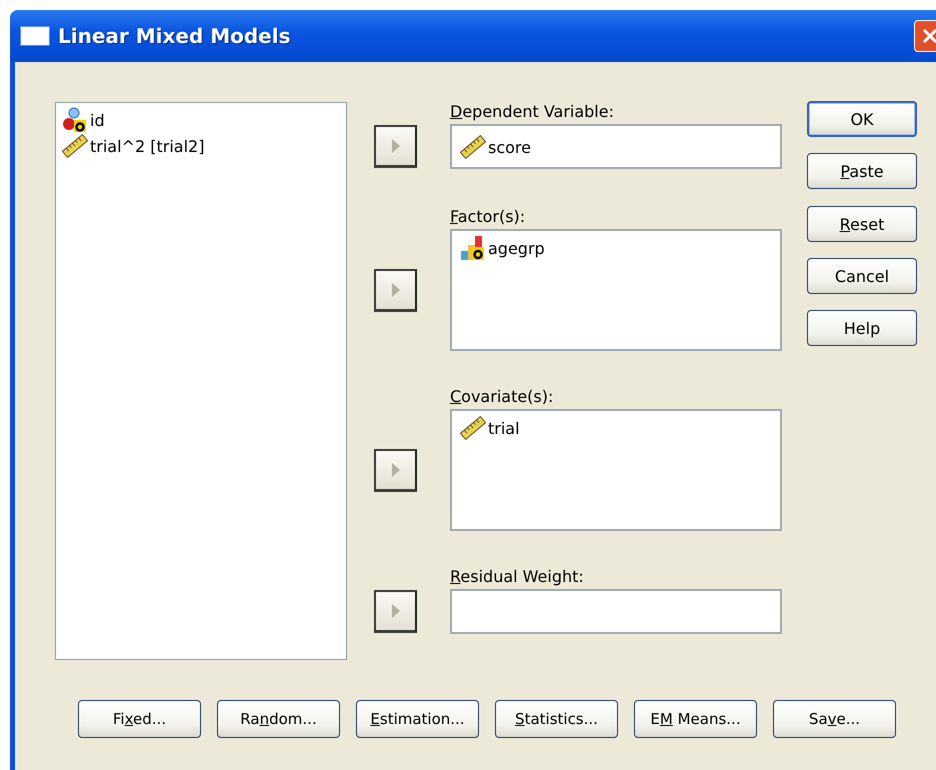 Image resolution: width=936 pixels, height=770 pixels. What do you see at coordinates (488, 217) in the screenshot?
I see `field-label: Factor(s):` at bounding box center [488, 217].